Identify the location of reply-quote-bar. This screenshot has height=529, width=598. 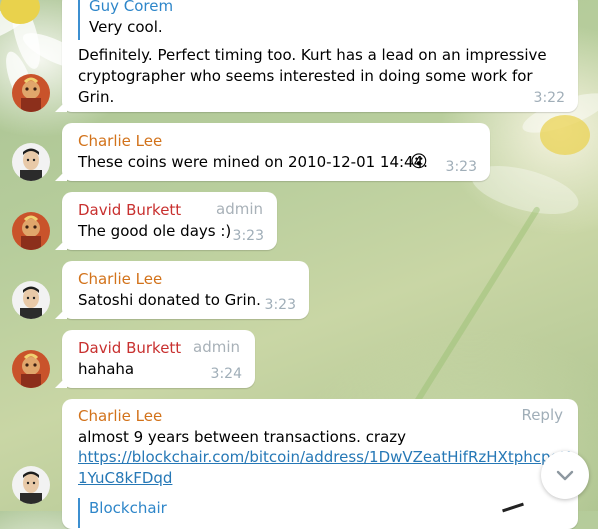
(79, 20).